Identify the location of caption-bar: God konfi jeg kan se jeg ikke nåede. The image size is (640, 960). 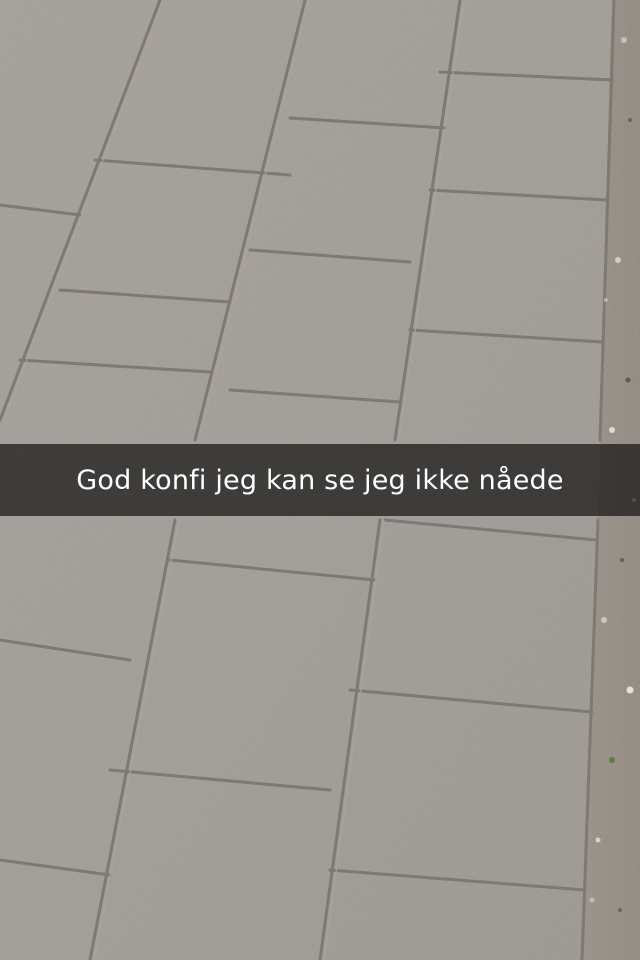
(320, 480).